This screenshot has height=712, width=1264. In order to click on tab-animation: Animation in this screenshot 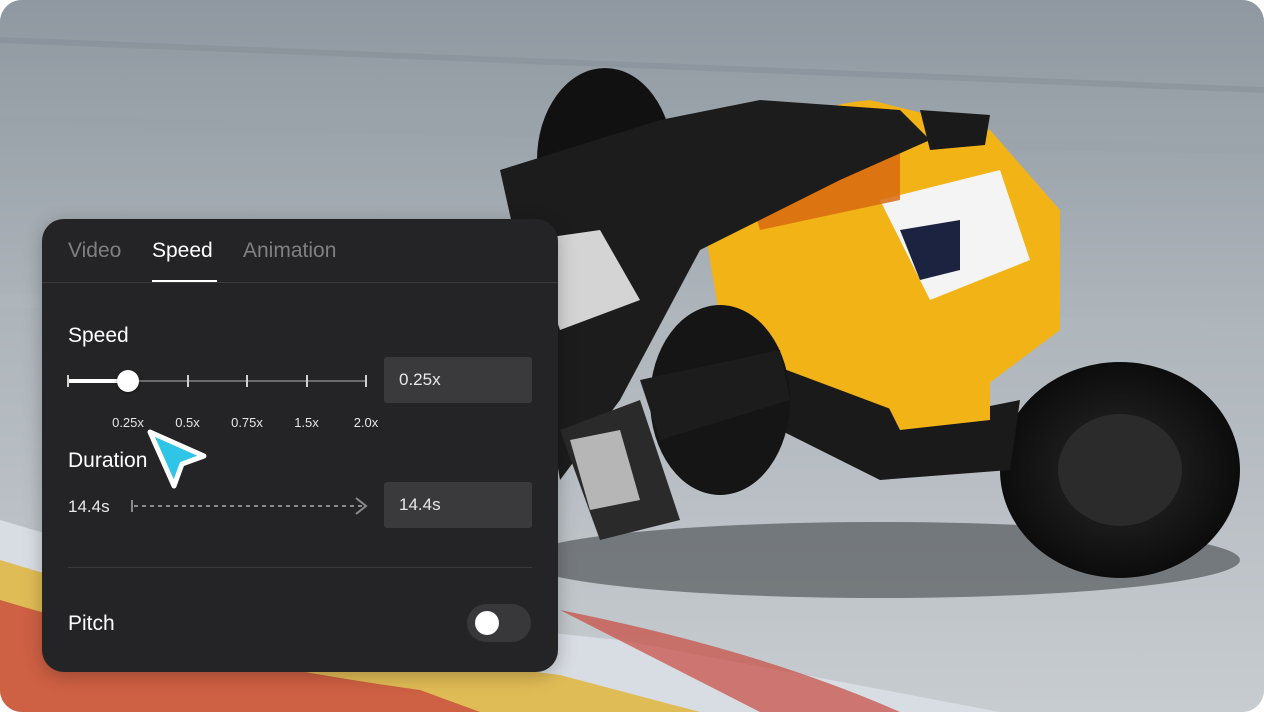, I will do `click(289, 251)`.